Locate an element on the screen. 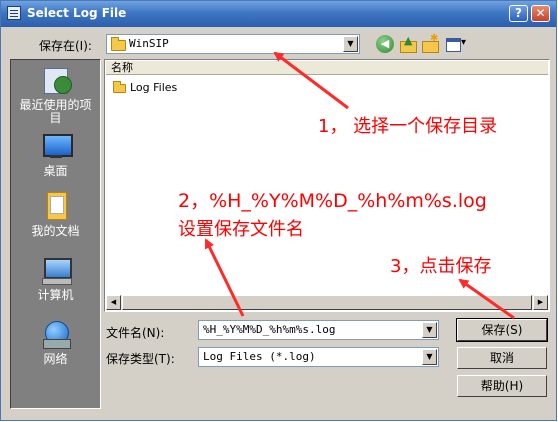 Image resolution: width=558 pixels, height=422 pixels. annotation-step-2-caption: 设置保存文件名 is located at coordinates (241, 229).